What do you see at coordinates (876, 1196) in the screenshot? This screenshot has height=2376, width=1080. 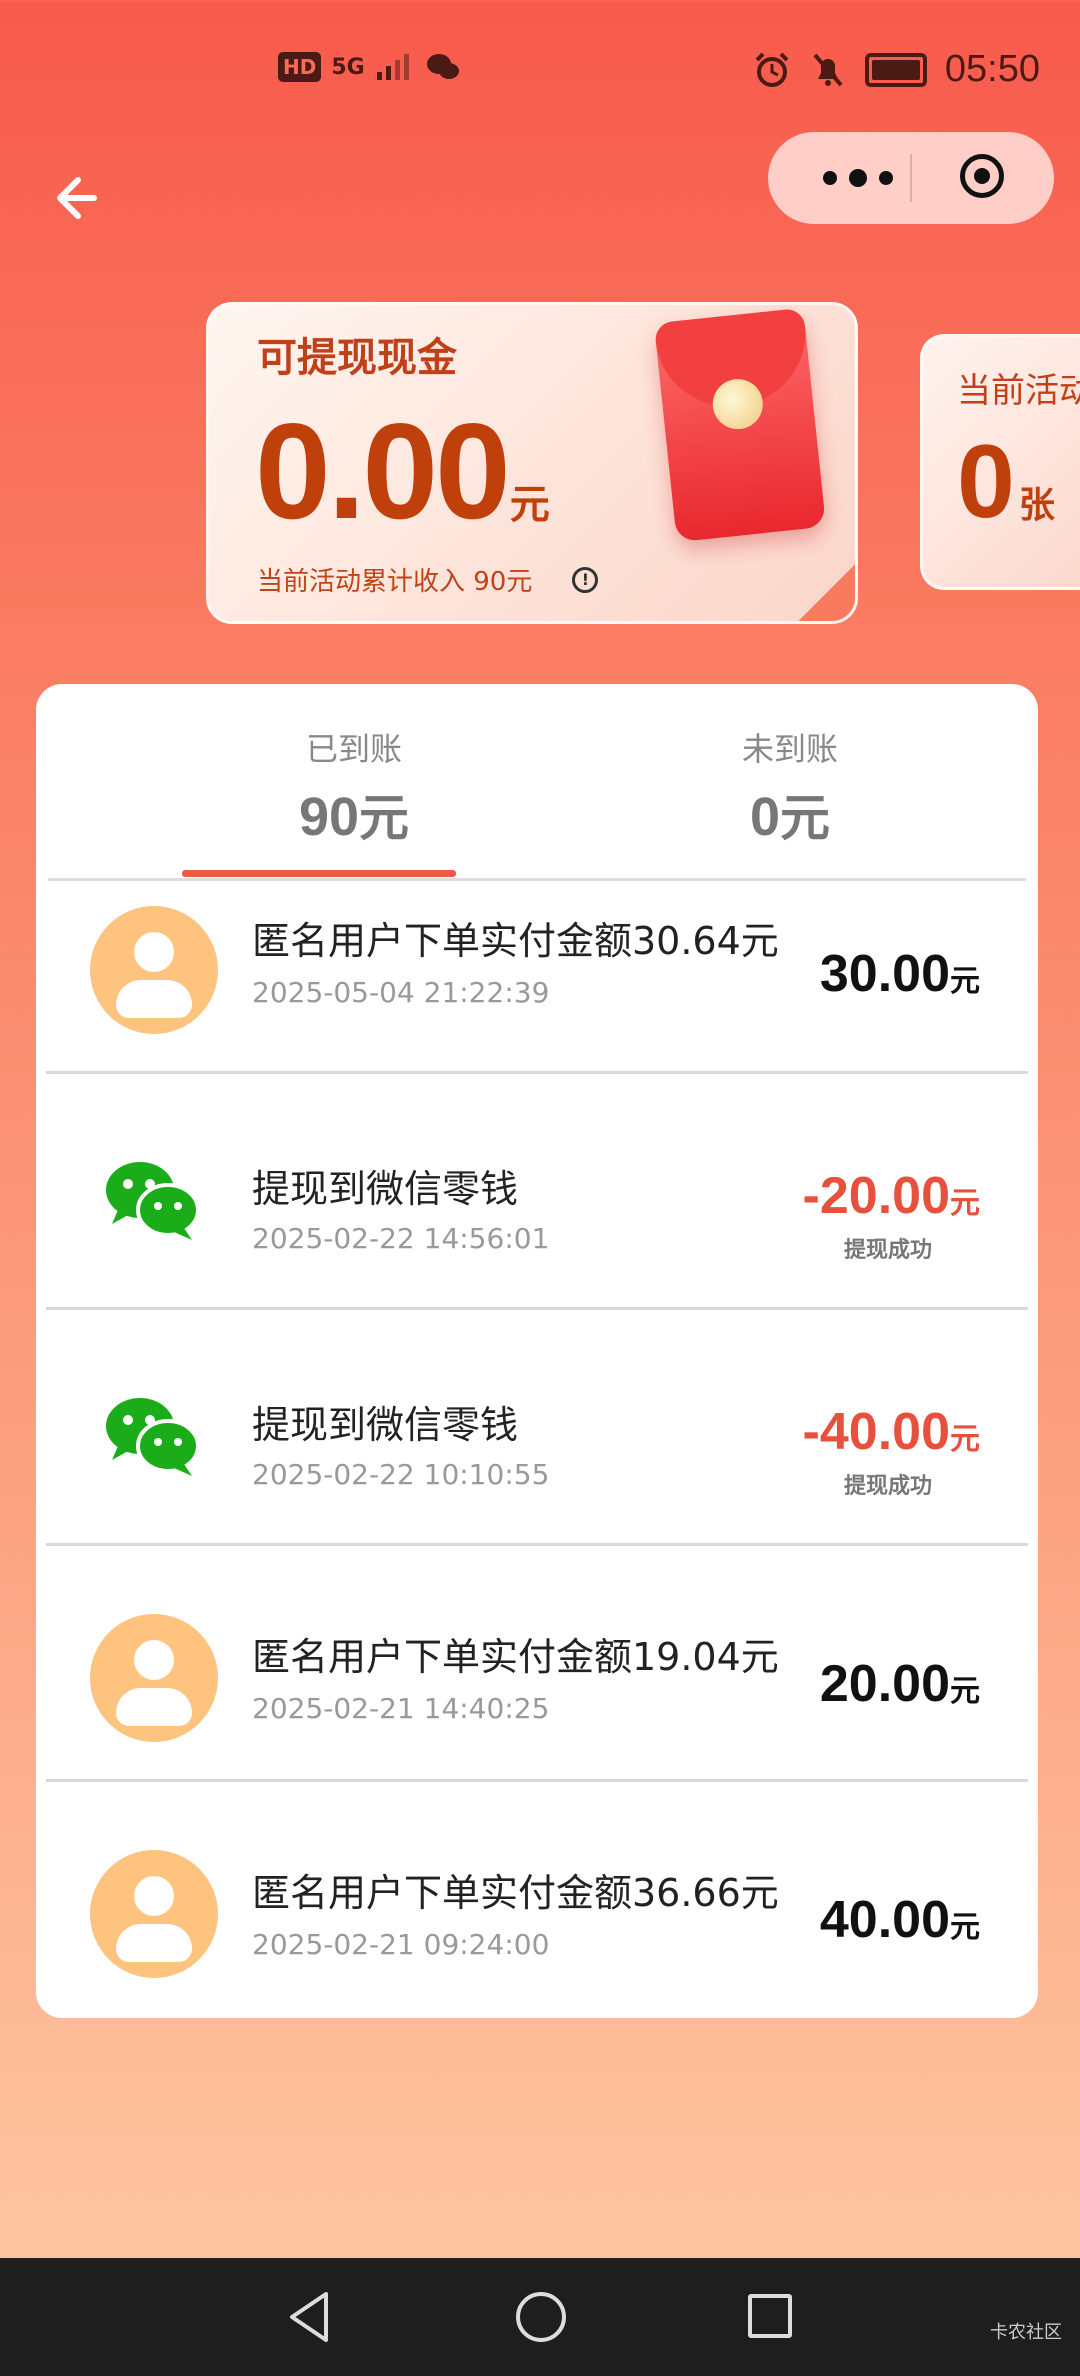 I see `amount-value: -20.00` at bounding box center [876, 1196].